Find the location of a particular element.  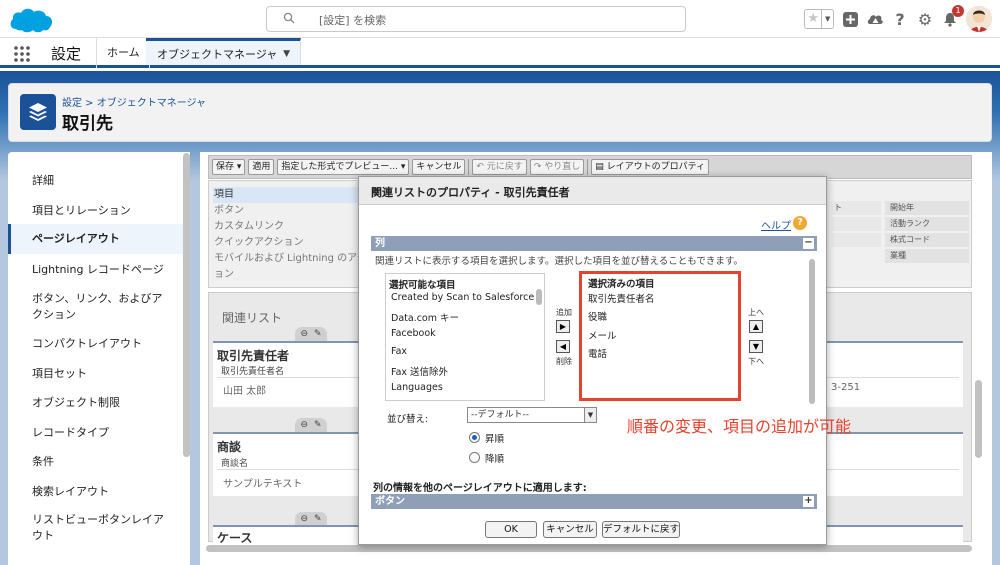

gear-icon: ⚙ is located at coordinates (925, 19).